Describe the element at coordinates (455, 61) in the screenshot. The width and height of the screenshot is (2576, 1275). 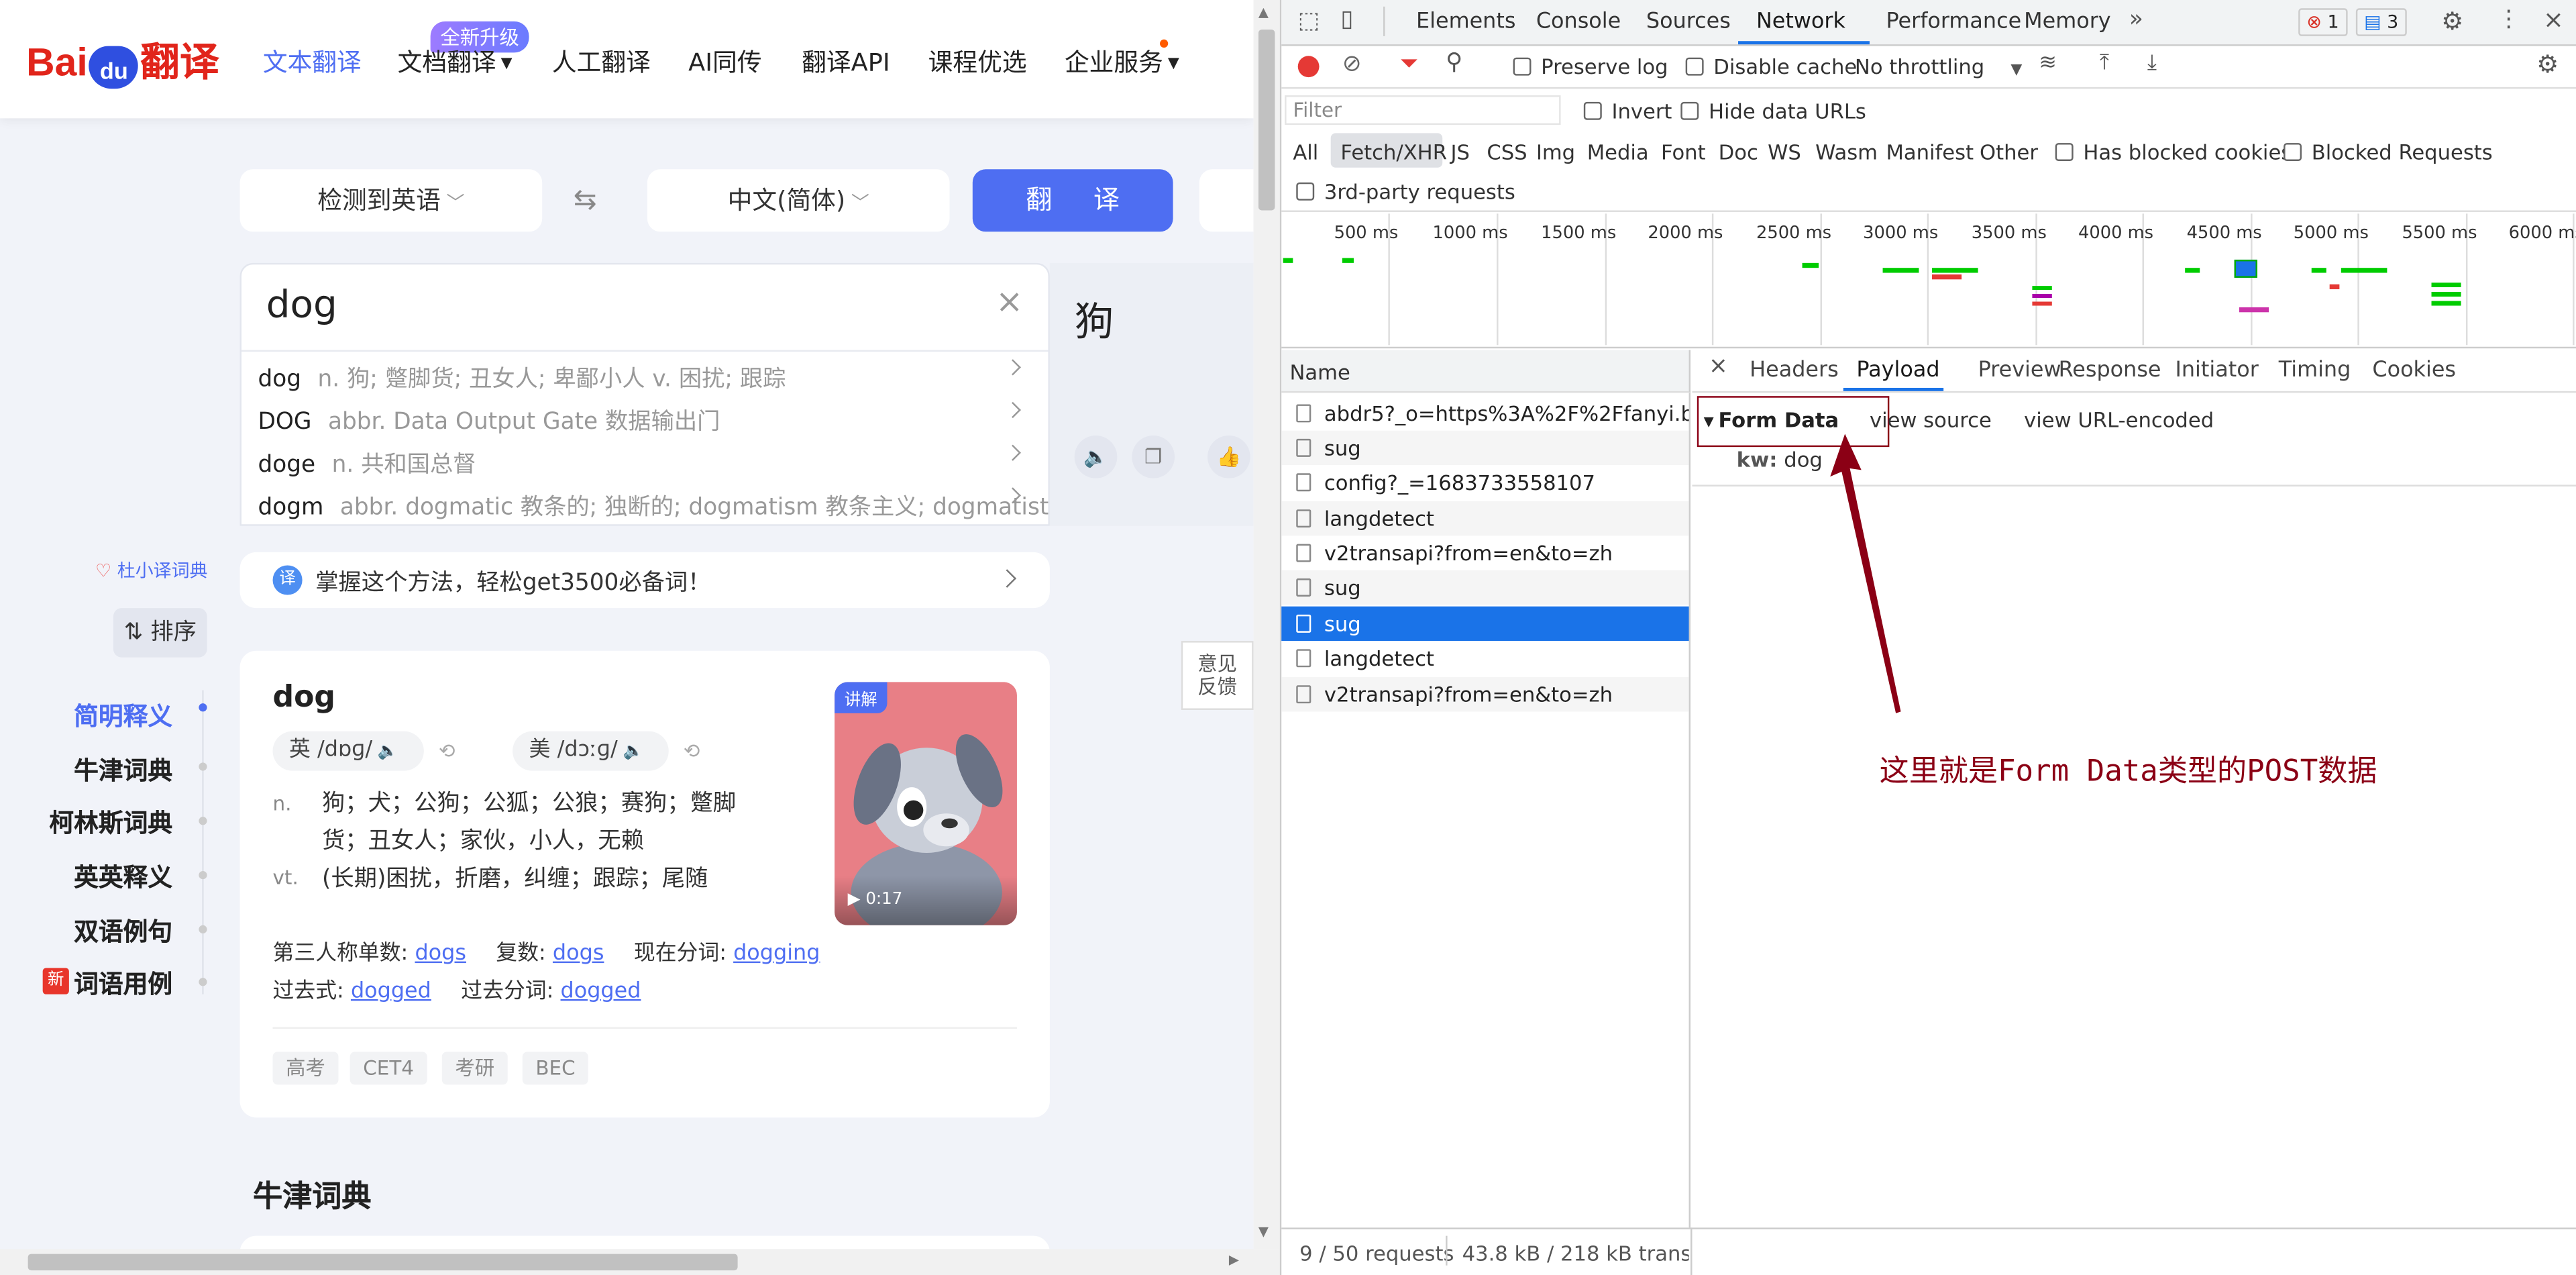
I see `nav-doc-translate: 文档翻译 ▼` at that location.